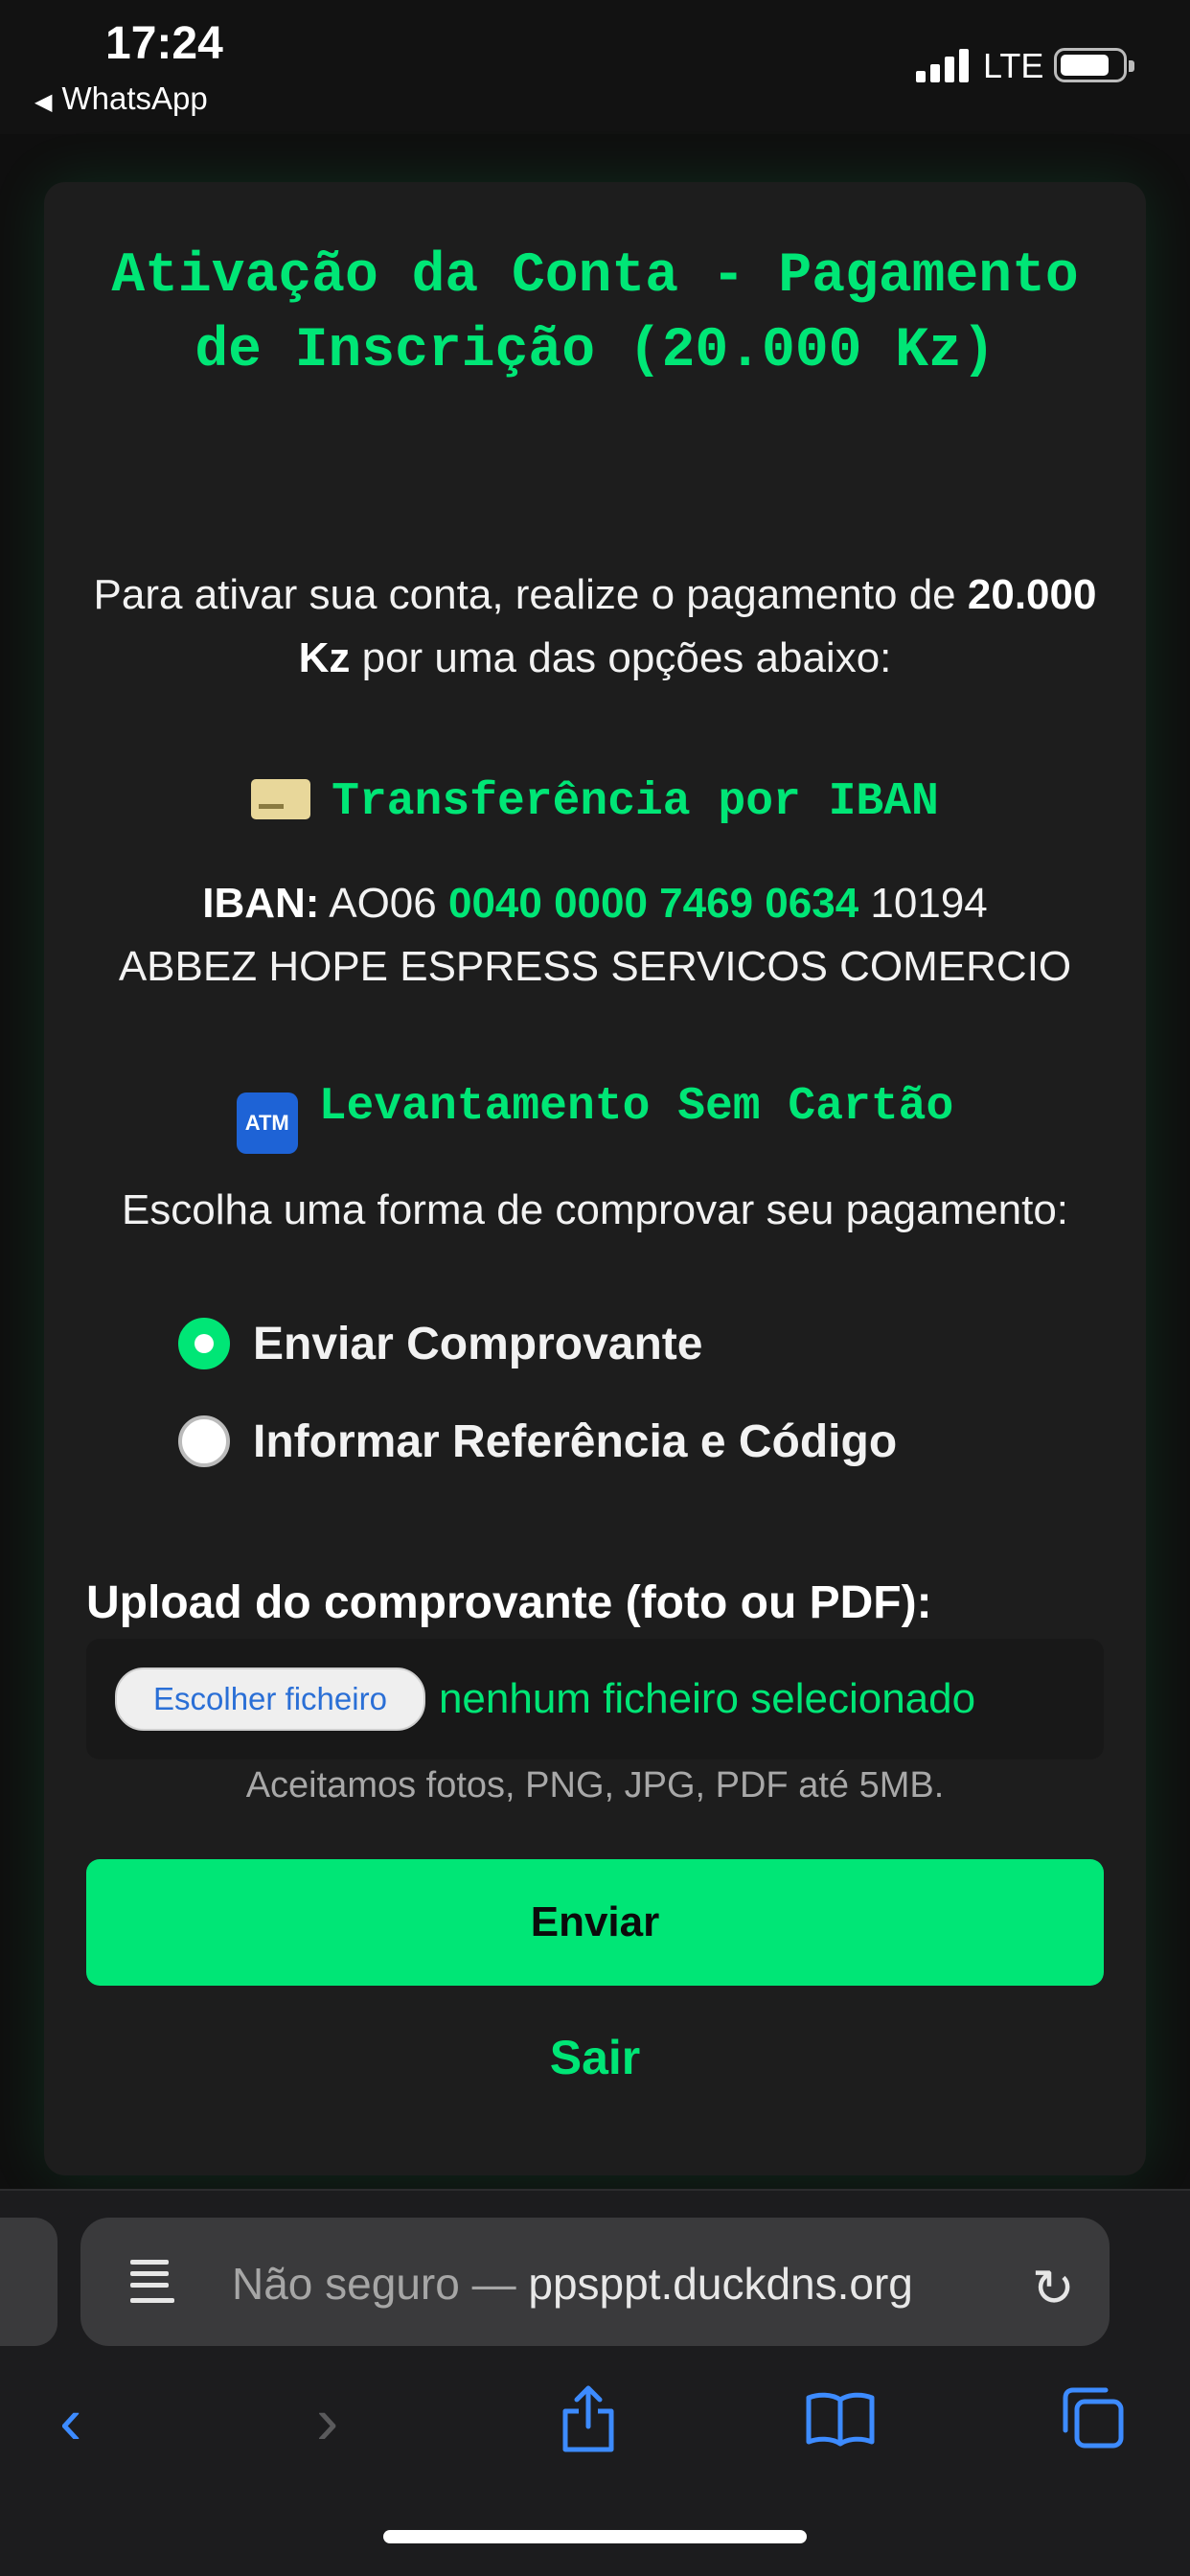  What do you see at coordinates (383, 903) in the screenshot?
I see `iban-part1: AO06` at bounding box center [383, 903].